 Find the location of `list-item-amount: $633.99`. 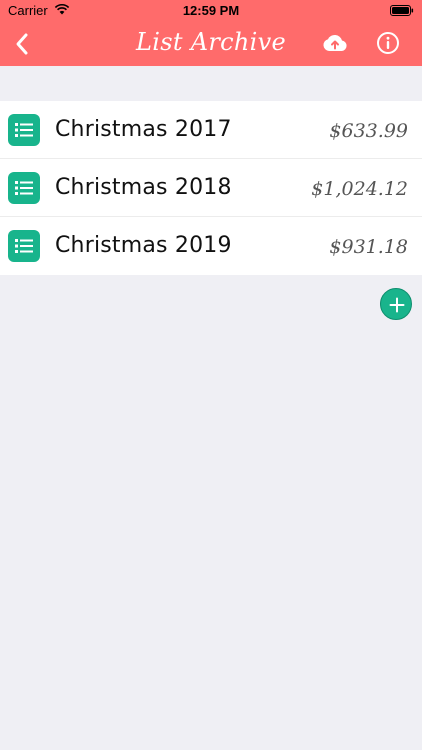

list-item-amount: $633.99 is located at coordinates (368, 131).